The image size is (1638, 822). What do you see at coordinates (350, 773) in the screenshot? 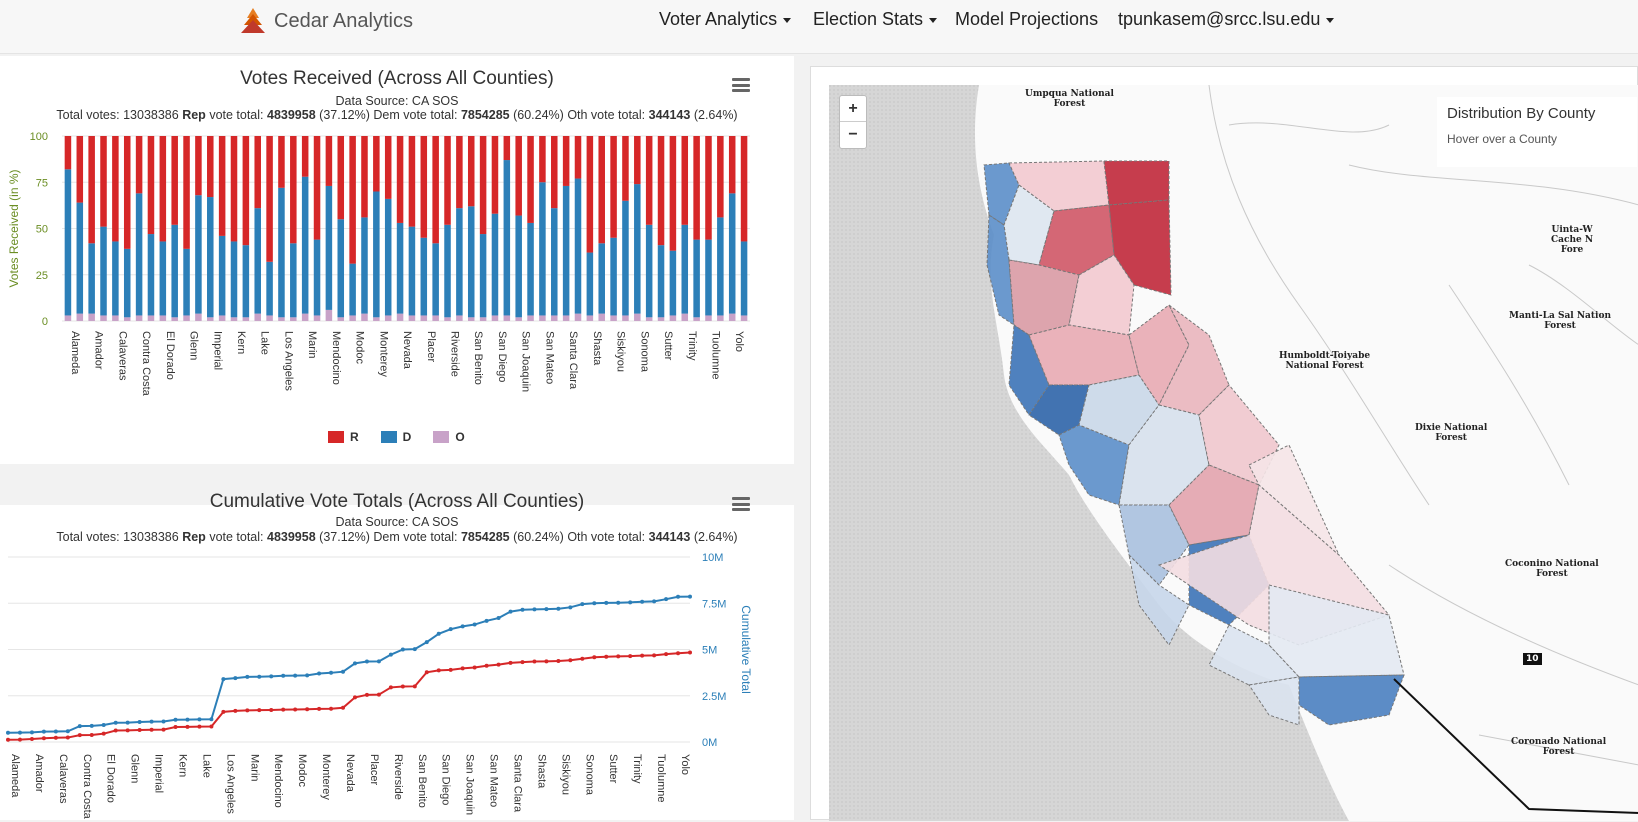
I see `x-tick-label: Nevada` at bounding box center [350, 773].